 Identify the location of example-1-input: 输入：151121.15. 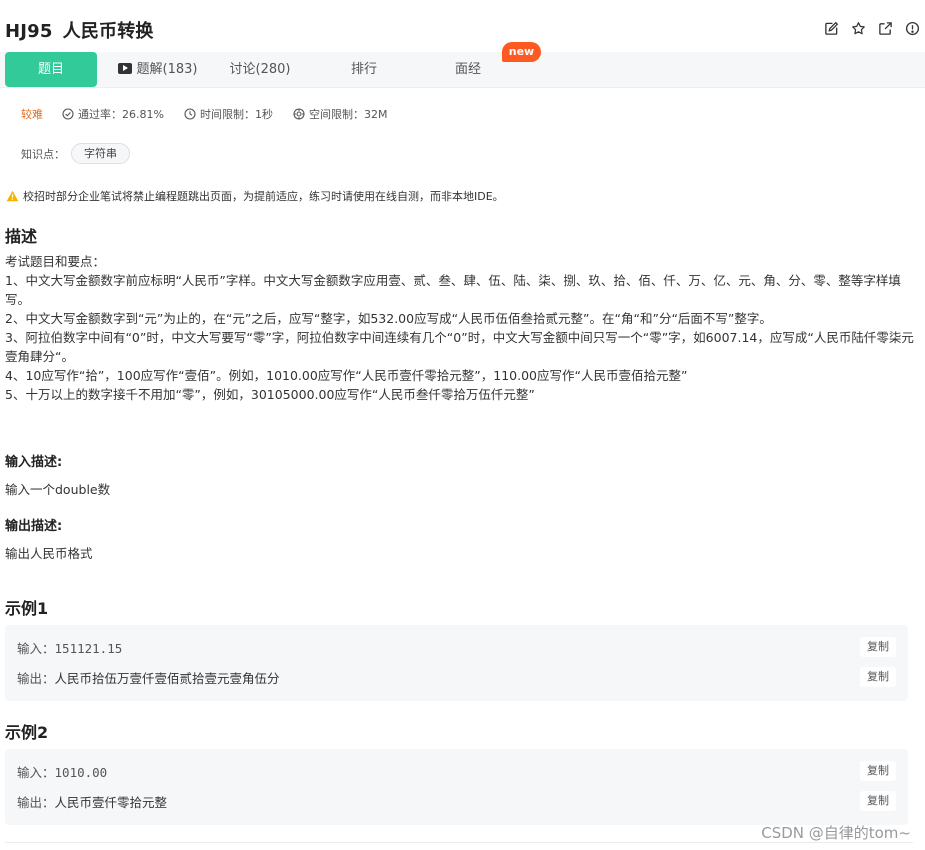
(69, 647).